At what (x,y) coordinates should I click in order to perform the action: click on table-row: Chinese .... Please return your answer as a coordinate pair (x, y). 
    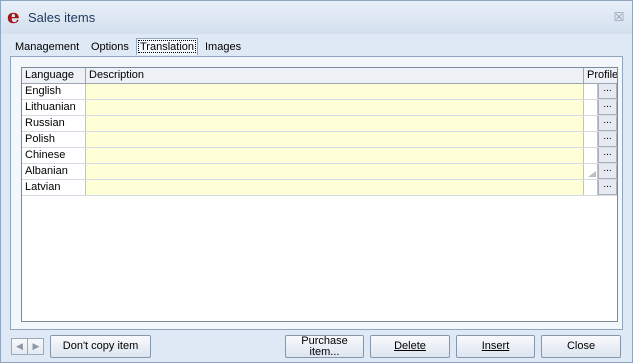
    Looking at the image, I should click on (319, 156).